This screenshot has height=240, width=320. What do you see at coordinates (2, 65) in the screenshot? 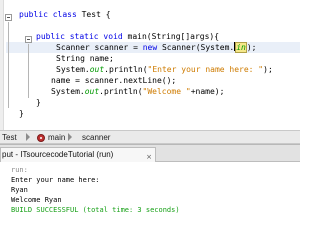
I see `editor-gutter` at bounding box center [2, 65].